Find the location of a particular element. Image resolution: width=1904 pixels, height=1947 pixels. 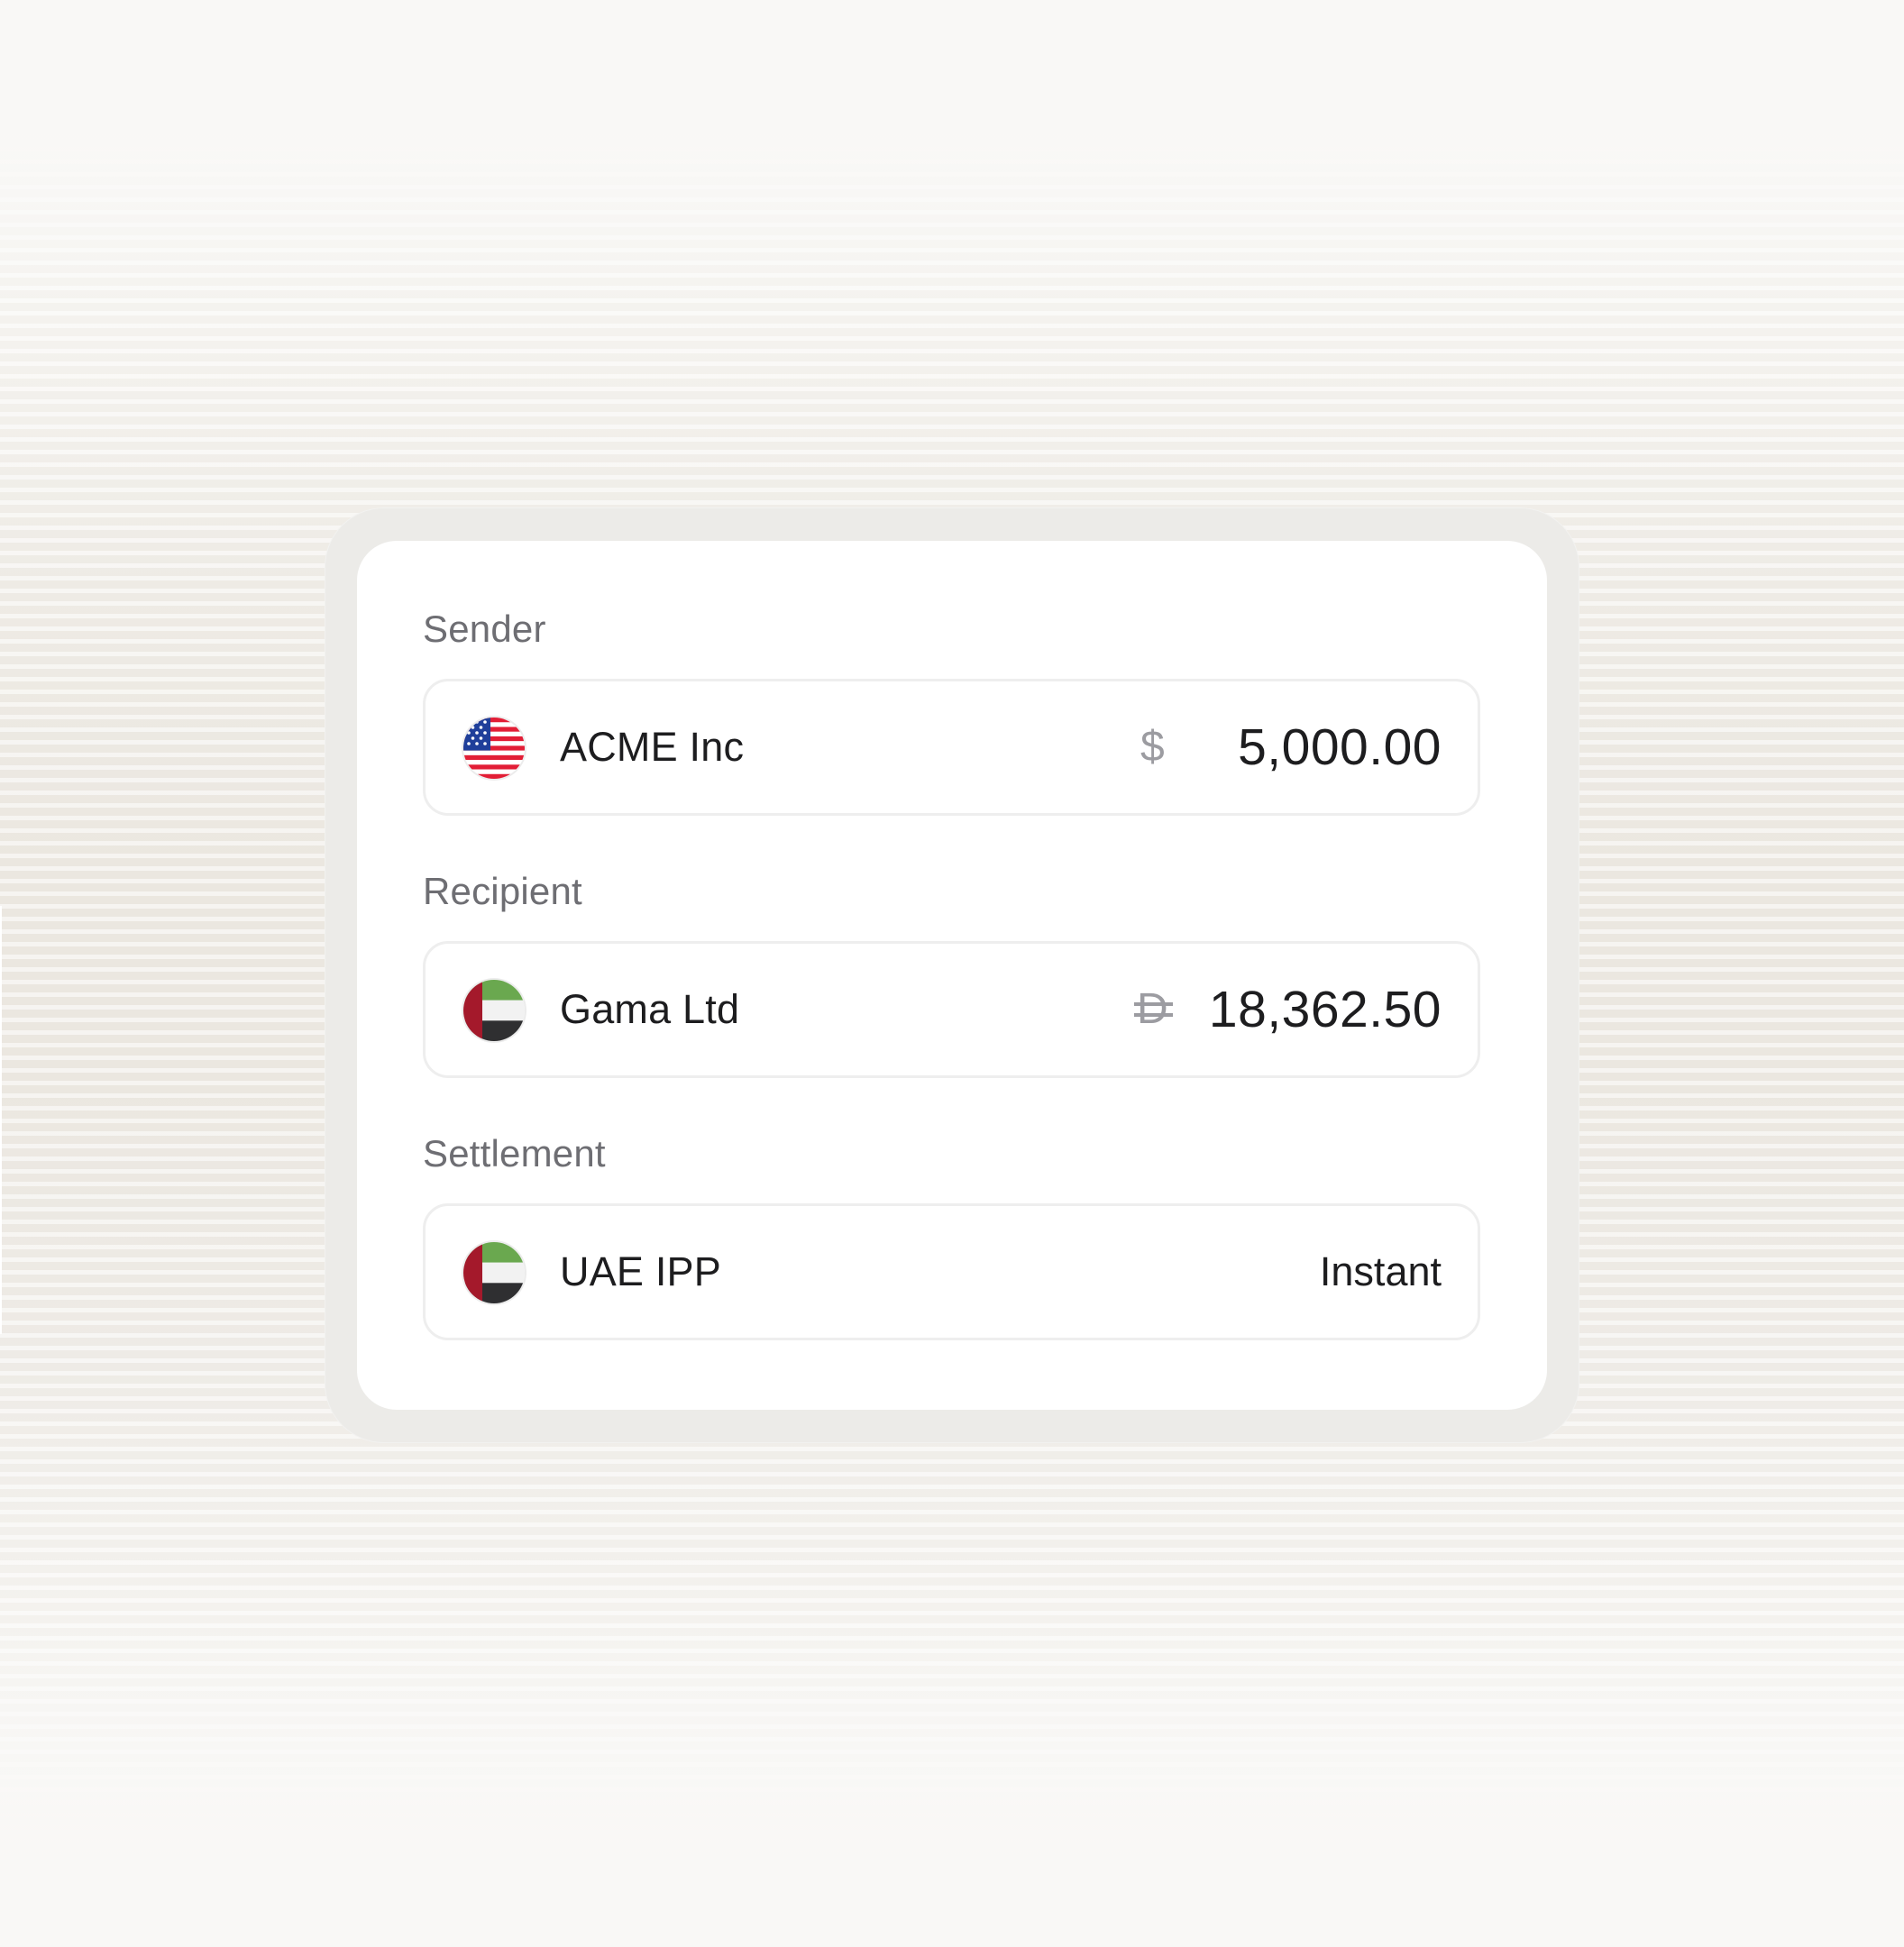

recipient-amount: 18,362.50 is located at coordinates (1325, 1009).